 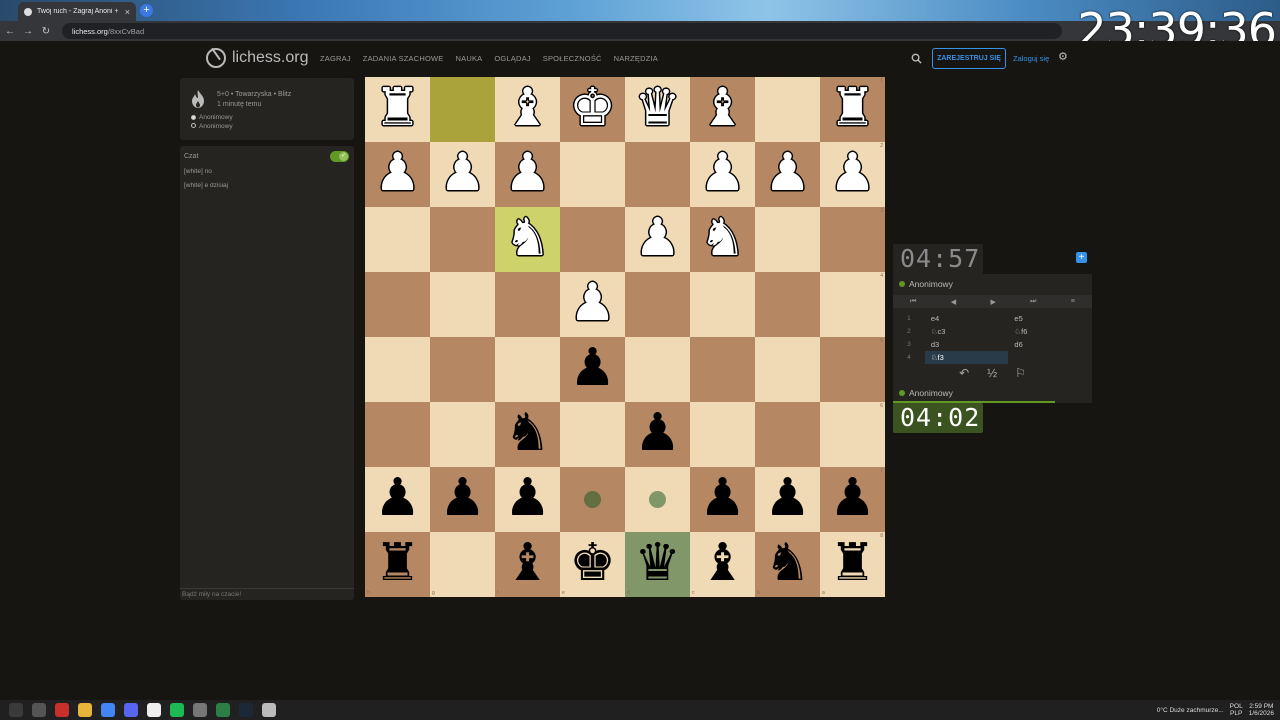 What do you see at coordinates (85, 710) in the screenshot?
I see `explorer-icon` at bounding box center [85, 710].